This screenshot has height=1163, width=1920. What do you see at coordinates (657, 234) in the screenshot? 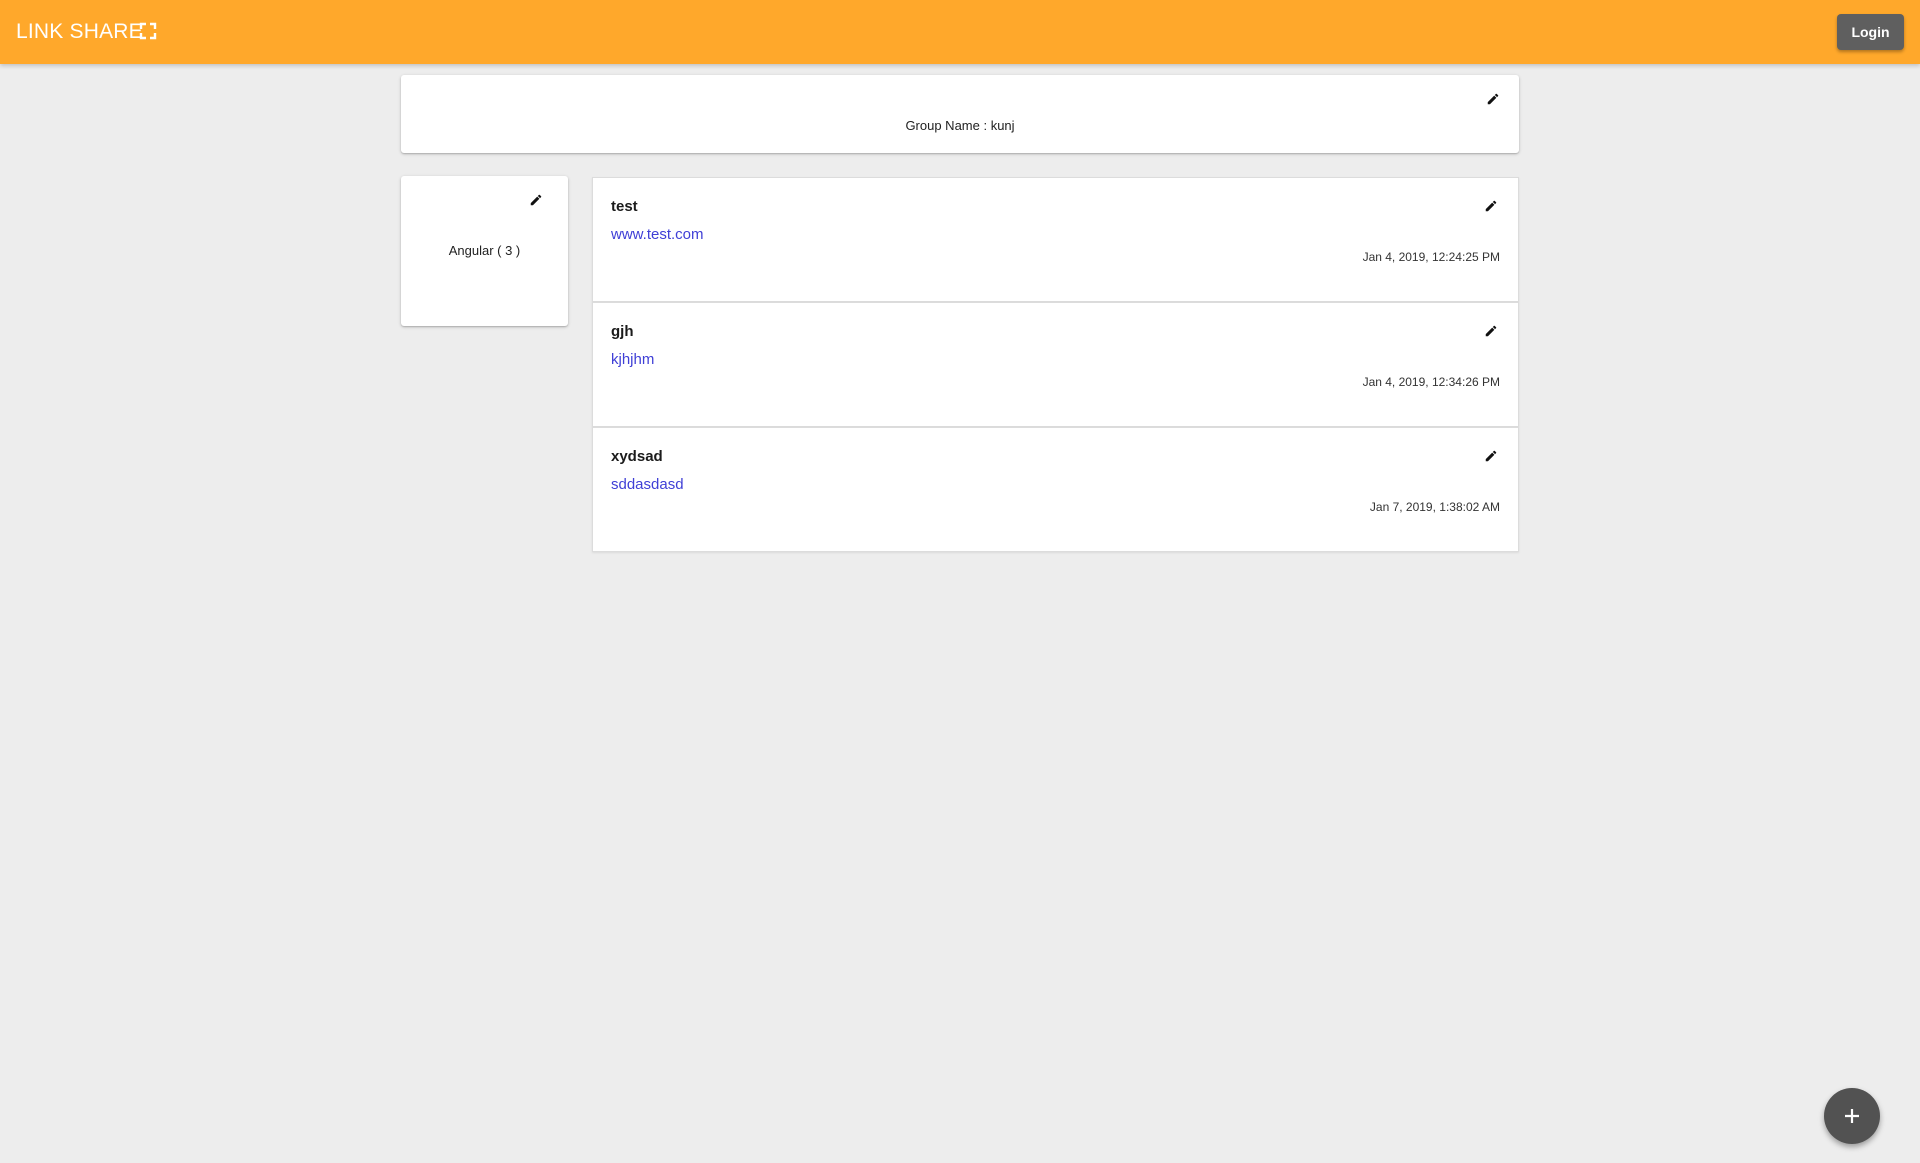
I see `link-url: www.test.com` at bounding box center [657, 234].